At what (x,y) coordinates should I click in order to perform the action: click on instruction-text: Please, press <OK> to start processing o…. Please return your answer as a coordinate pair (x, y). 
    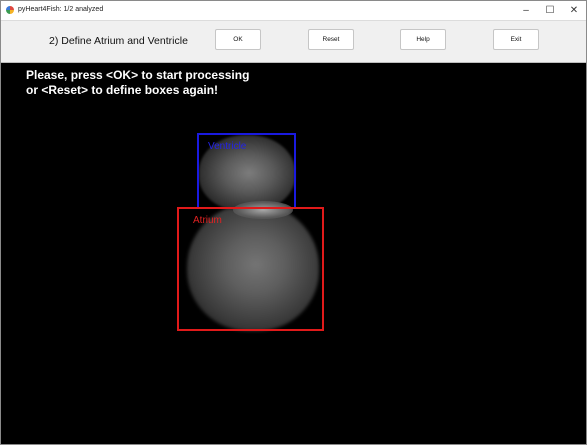
    Looking at the image, I should click on (137, 83).